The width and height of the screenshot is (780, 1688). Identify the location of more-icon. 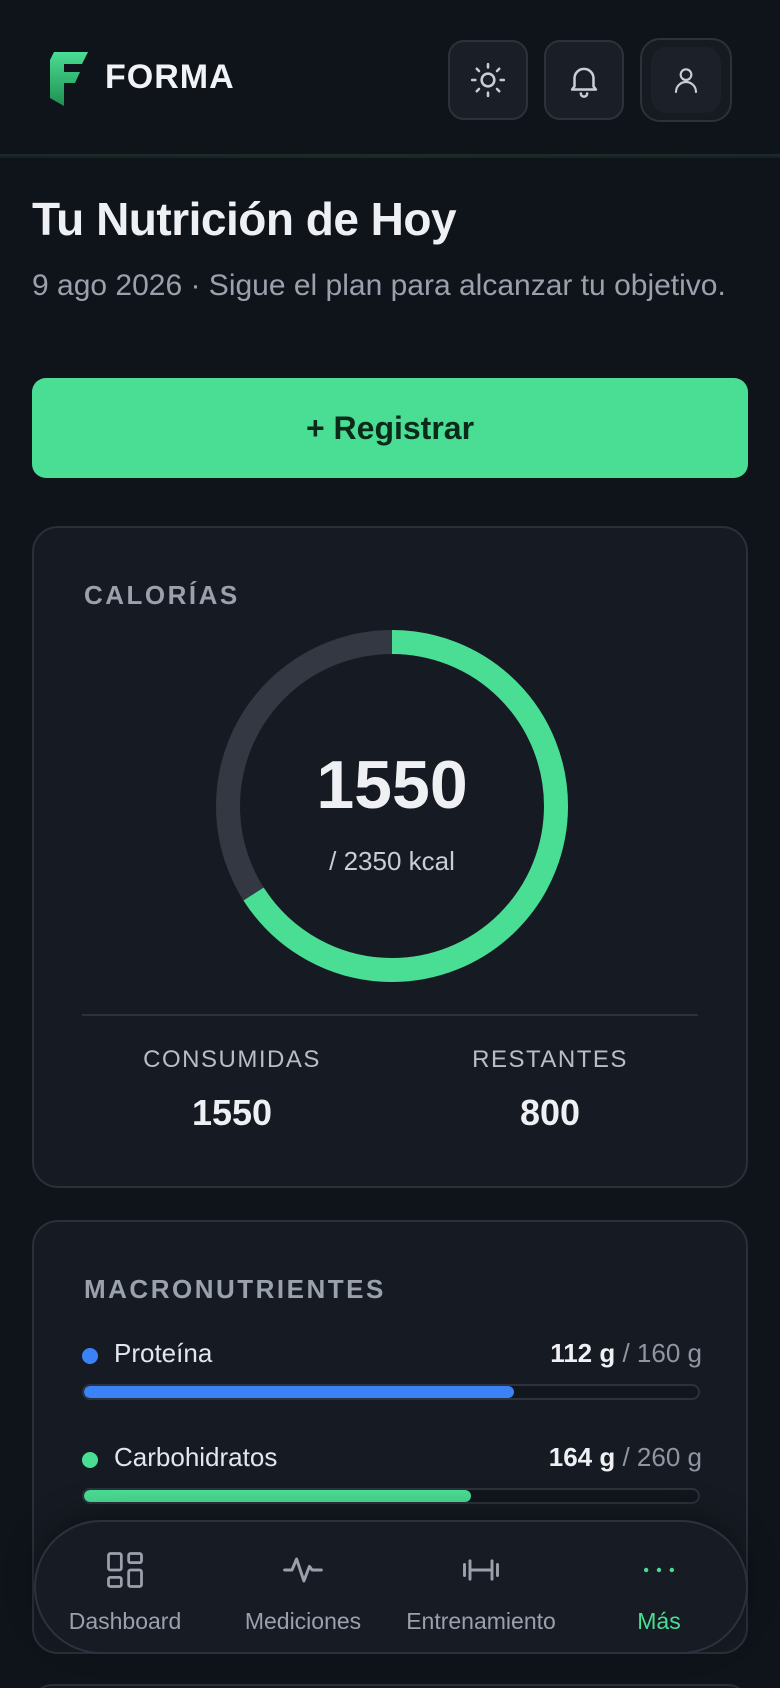
(659, 1570).